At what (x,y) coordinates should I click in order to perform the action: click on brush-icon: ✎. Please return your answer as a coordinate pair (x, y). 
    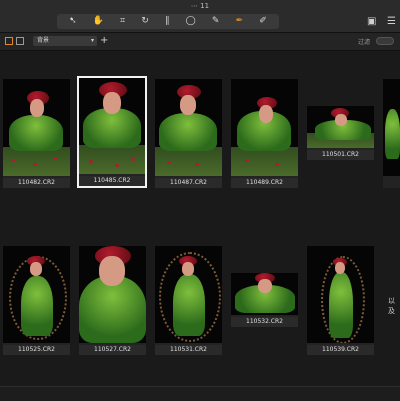
    Looking at the image, I should click on (216, 21).